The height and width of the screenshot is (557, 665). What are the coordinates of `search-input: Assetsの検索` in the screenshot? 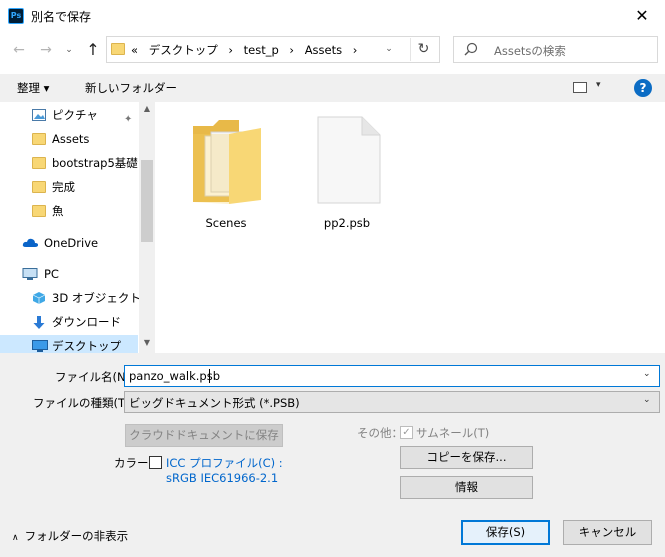 It's located at (555, 49).